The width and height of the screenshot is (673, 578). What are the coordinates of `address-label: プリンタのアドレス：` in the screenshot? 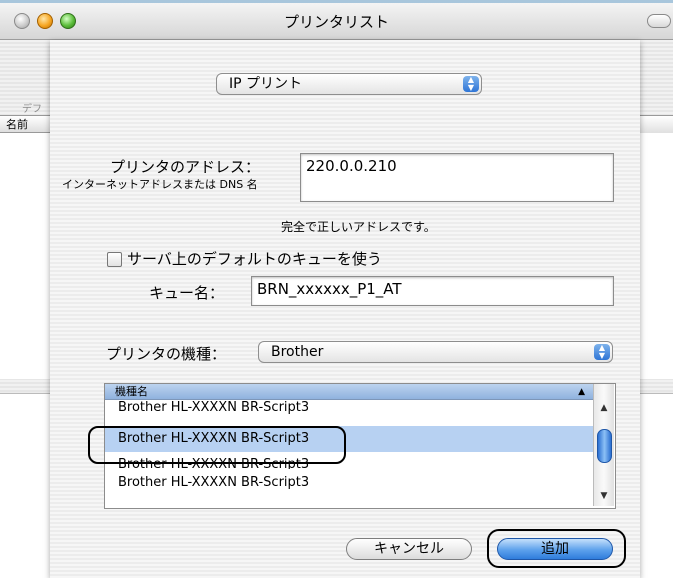 It's located at (185, 167).